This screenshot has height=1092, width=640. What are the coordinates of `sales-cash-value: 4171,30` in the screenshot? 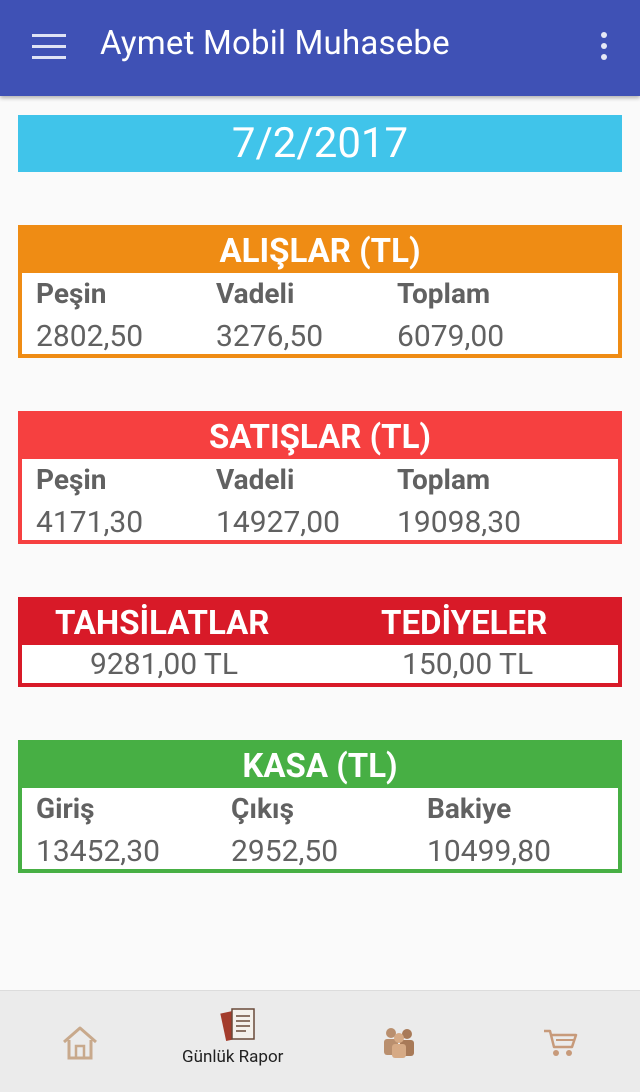 It's located at (90, 522).